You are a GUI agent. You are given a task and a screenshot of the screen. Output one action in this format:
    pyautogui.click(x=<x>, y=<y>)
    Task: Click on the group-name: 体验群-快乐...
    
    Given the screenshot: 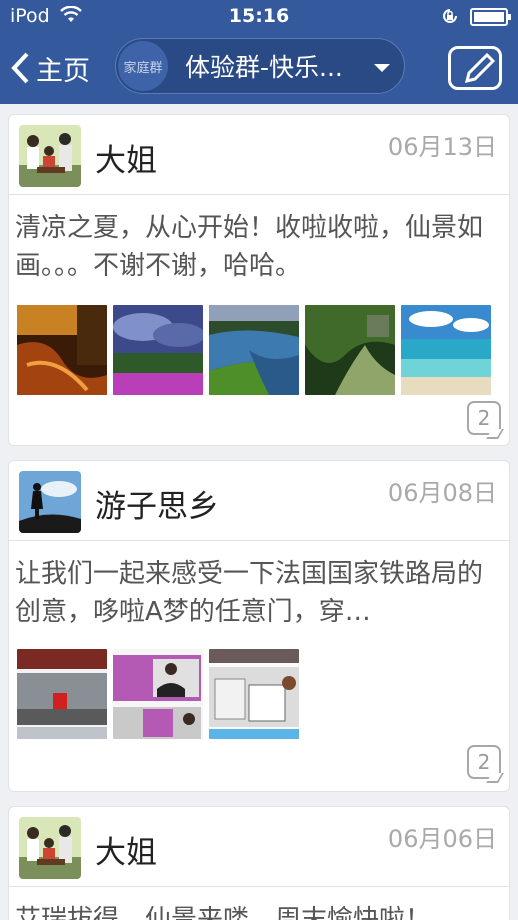 What is the action you would take?
    pyautogui.click(x=264, y=67)
    